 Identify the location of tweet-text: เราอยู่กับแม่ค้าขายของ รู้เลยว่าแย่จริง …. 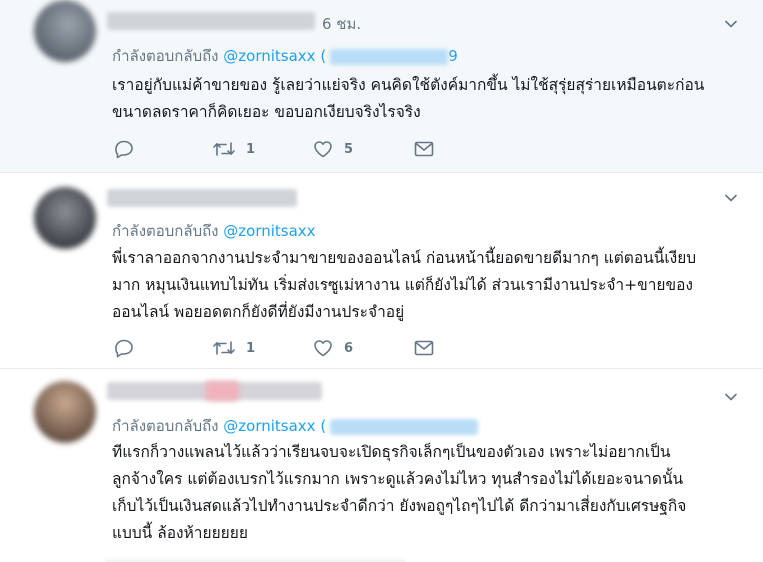
(426, 99).